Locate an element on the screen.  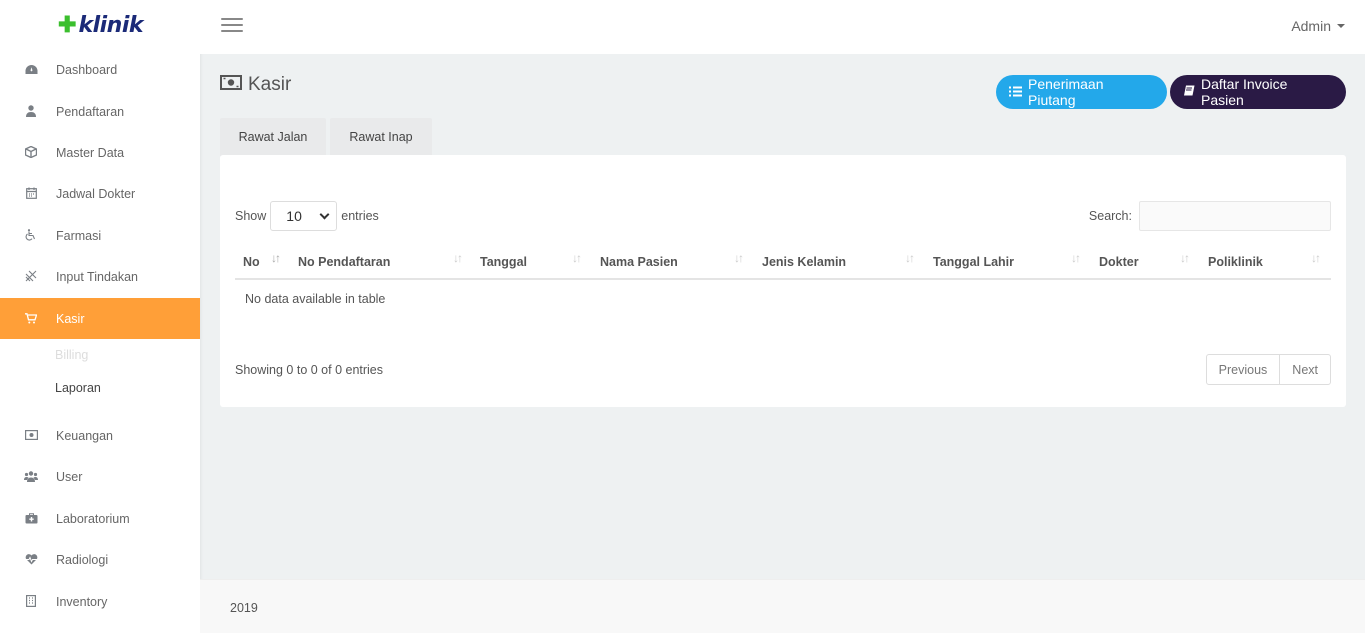
column-label: No is located at coordinates (251, 261).